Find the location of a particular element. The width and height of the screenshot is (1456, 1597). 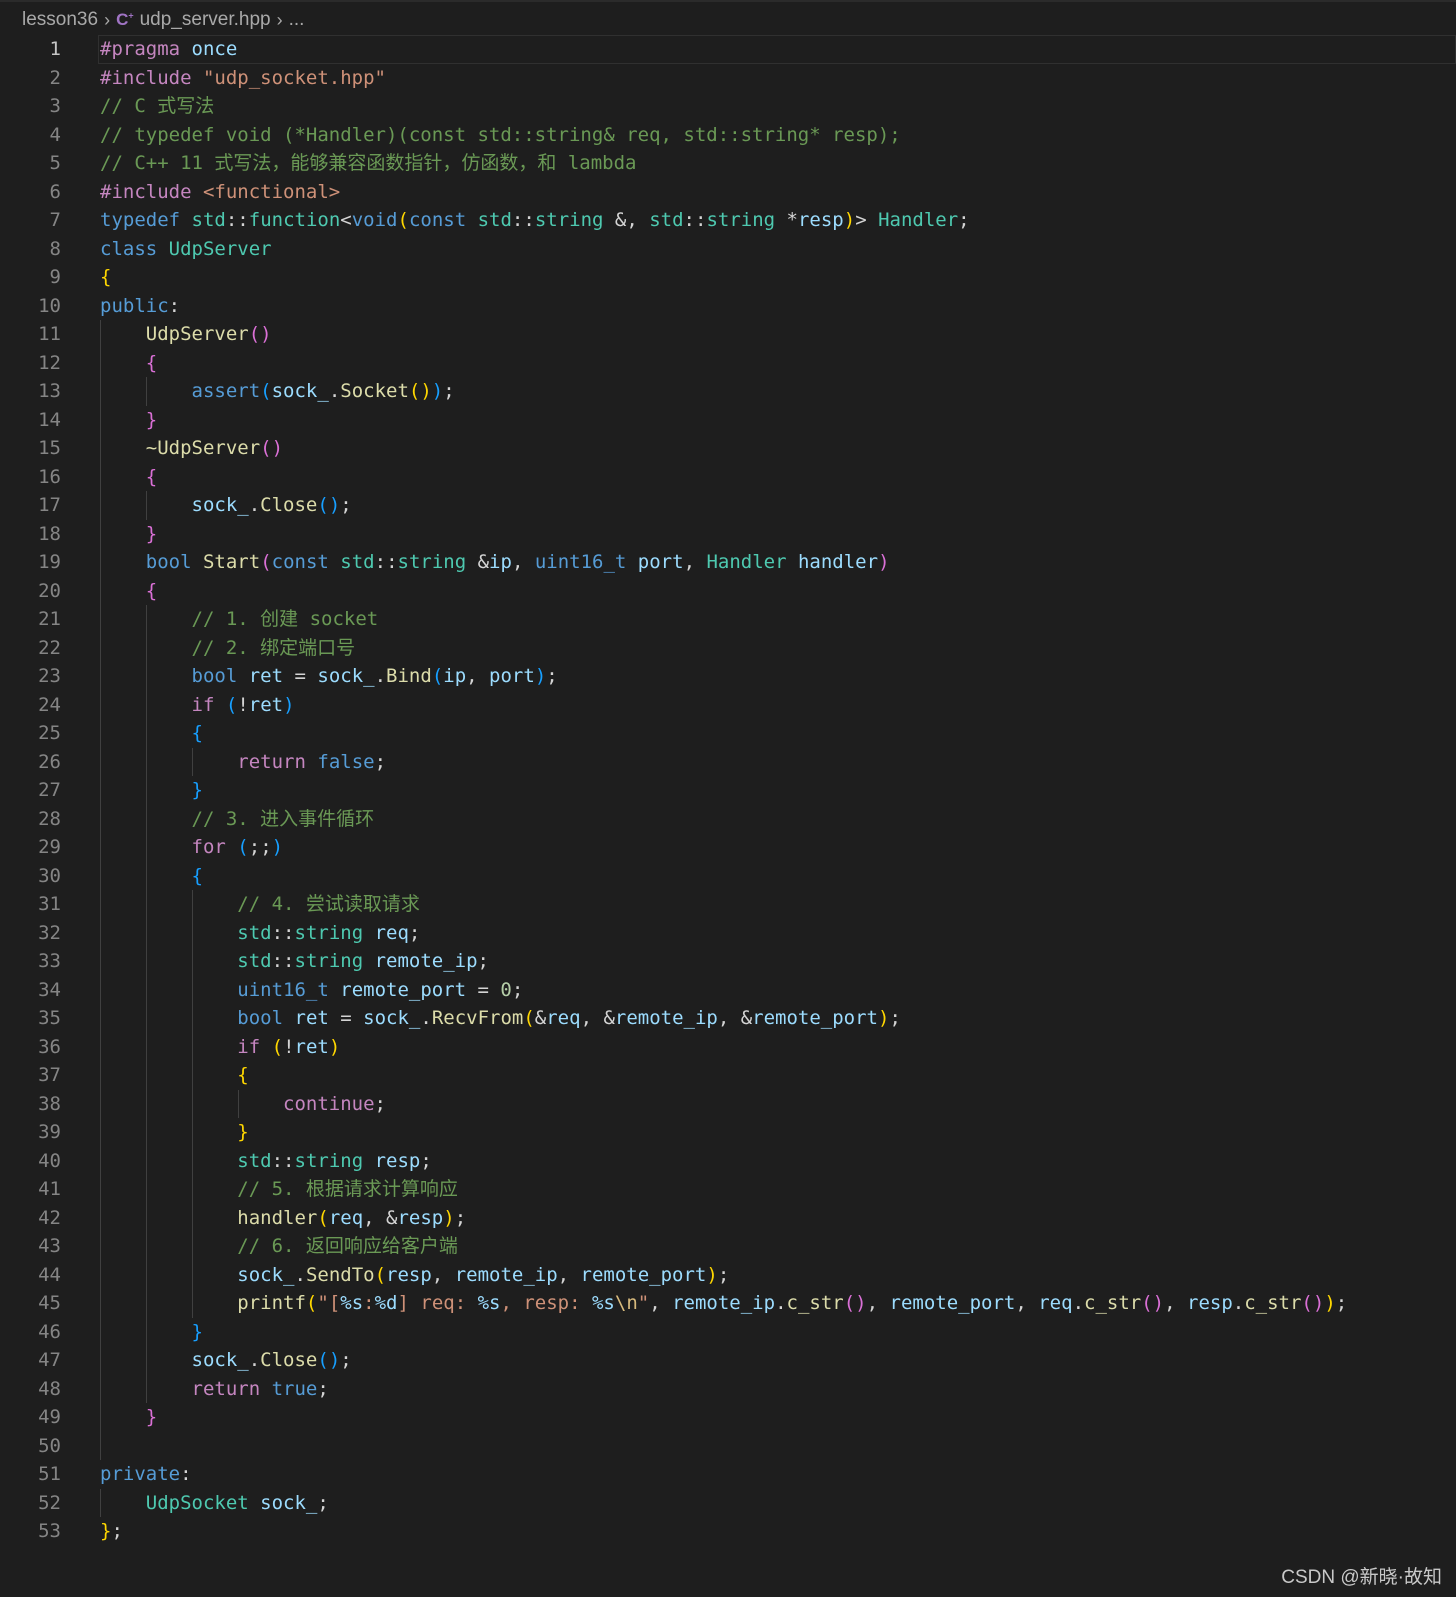

code-line: 31 // 4. 尝试读取请求 is located at coordinates (728, 904).